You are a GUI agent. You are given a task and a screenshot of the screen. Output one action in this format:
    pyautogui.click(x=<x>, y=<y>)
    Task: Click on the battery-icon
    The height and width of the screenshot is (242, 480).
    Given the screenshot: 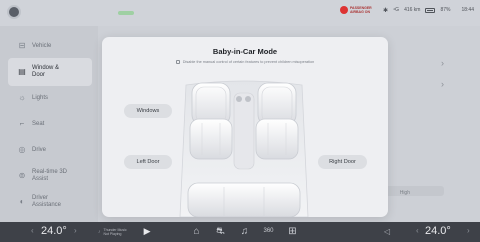 What is the action you would take?
    pyautogui.click(x=430, y=10)
    